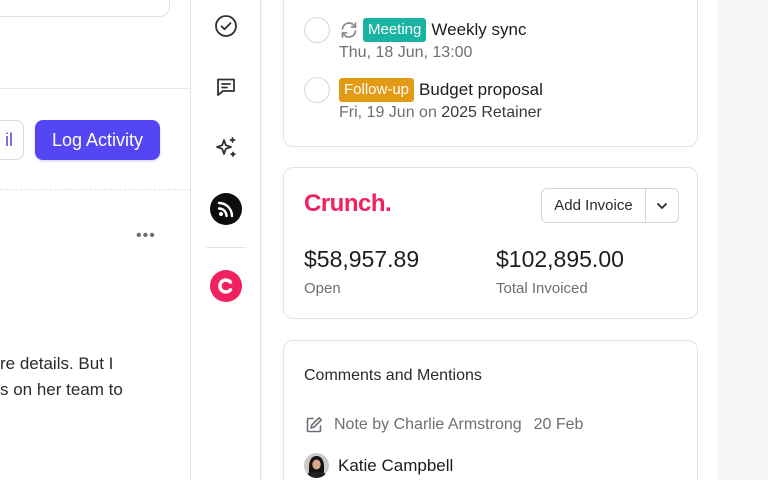 This screenshot has height=480, width=768. I want to click on divider, so click(95, 88).